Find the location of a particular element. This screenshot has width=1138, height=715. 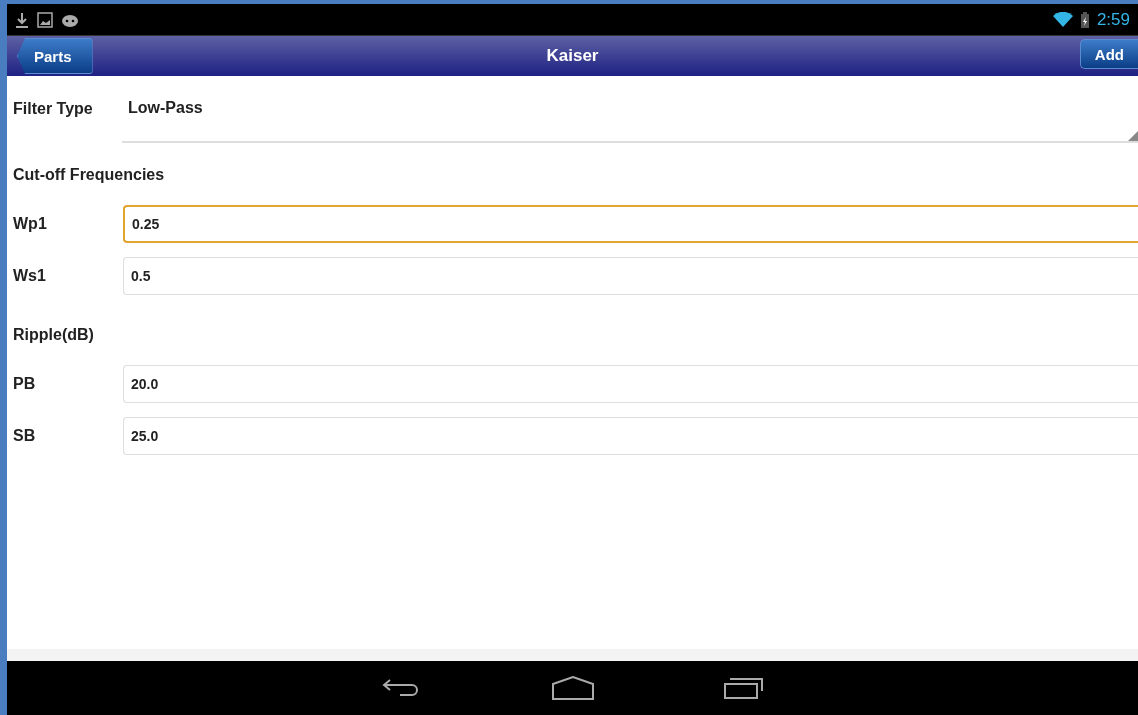

field-label: PB is located at coordinates (25, 384).